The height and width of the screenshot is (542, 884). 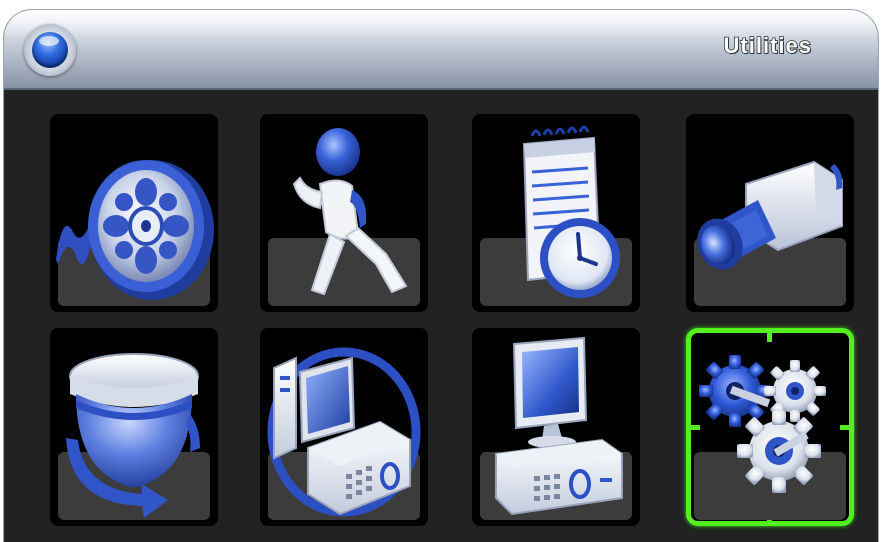 I want to click on menu-orb-button, so click(x=50, y=50).